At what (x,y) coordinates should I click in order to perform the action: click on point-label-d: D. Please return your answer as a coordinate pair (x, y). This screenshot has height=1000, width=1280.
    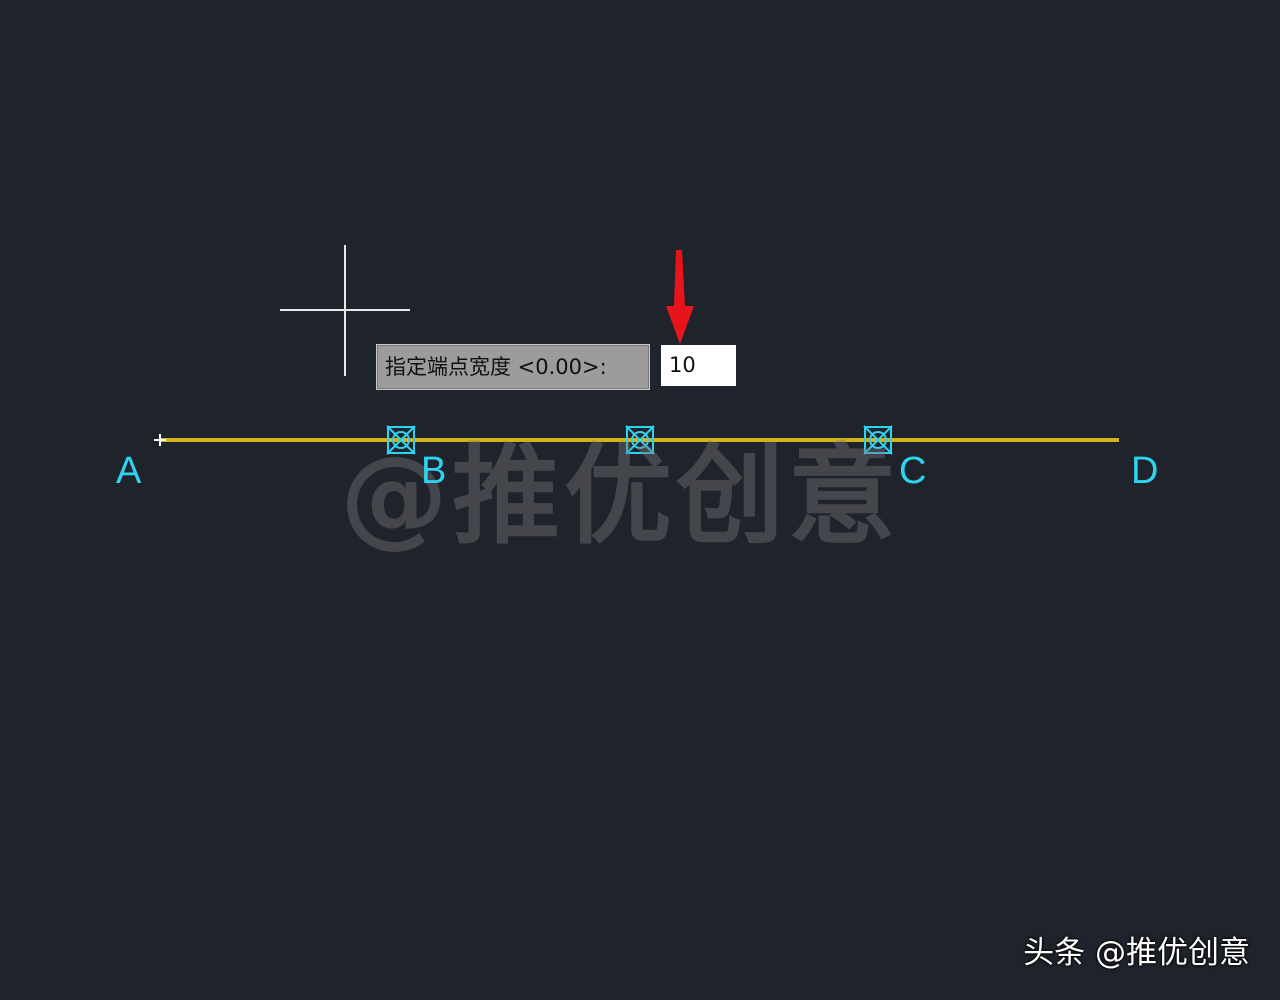
    Looking at the image, I should click on (1145, 471).